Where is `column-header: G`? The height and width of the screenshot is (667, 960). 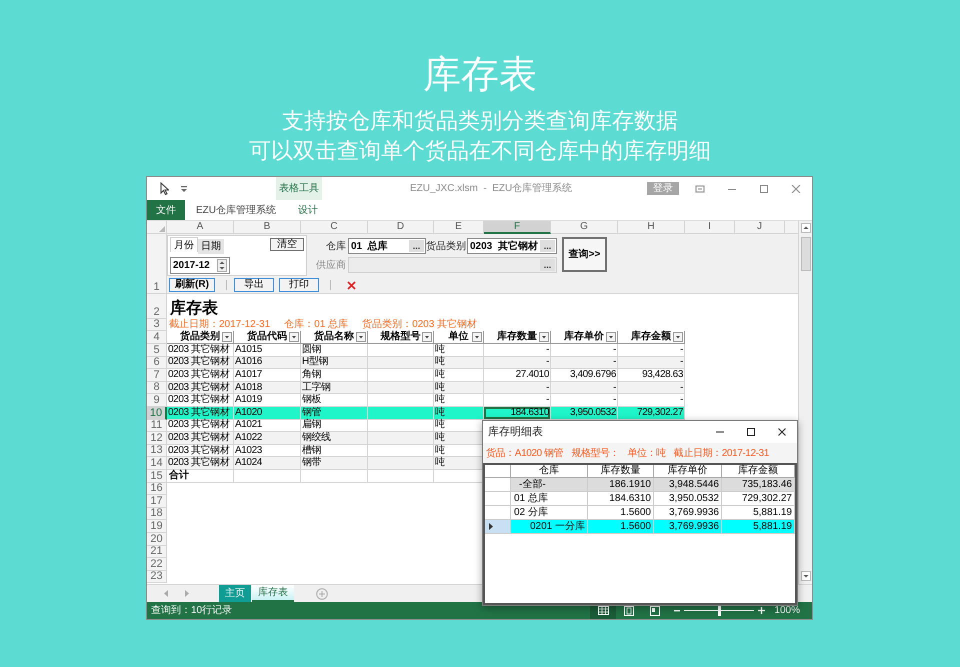 column-header: G is located at coordinates (584, 227).